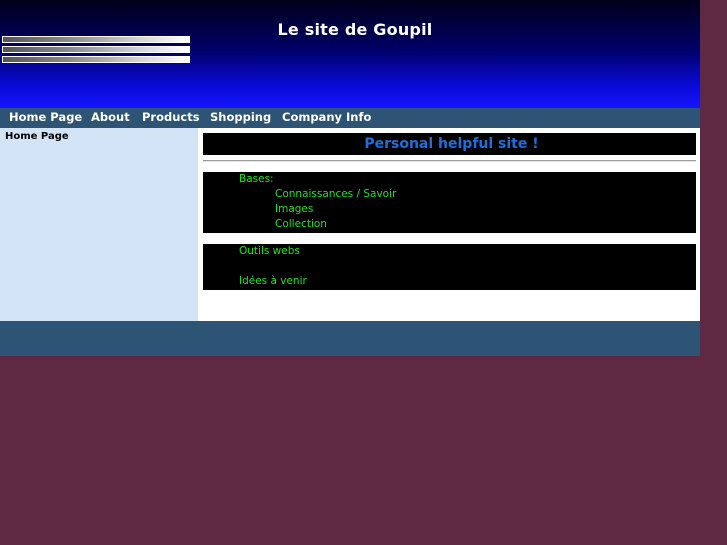 This screenshot has width=727, height=545. What do you see at coordinates (301, 224) in the screenshot?
I see `link-collection: Collection` at bounding box center [301, 224].